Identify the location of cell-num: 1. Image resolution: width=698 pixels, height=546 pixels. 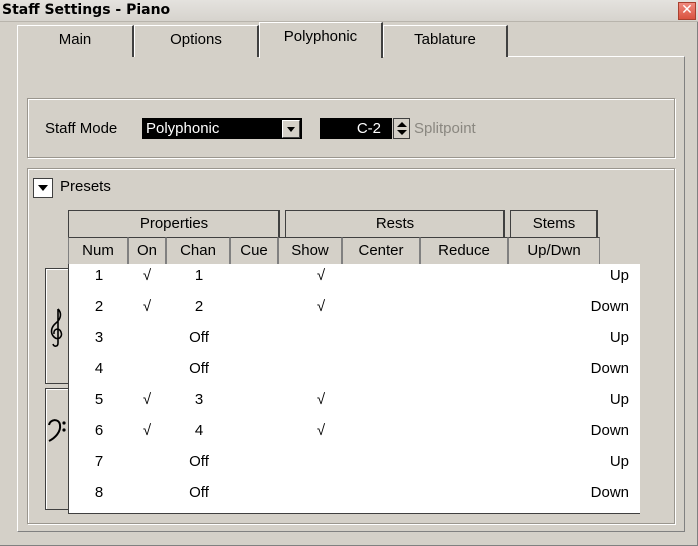
(99, 275).